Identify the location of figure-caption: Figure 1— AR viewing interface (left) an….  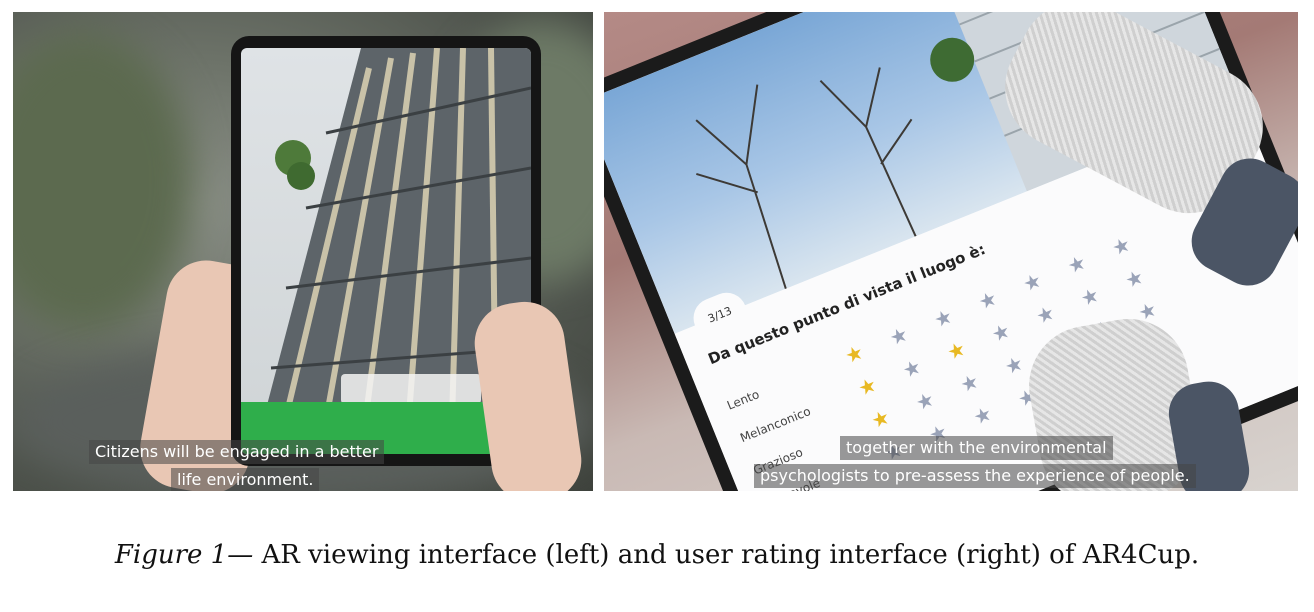
(657, 555).